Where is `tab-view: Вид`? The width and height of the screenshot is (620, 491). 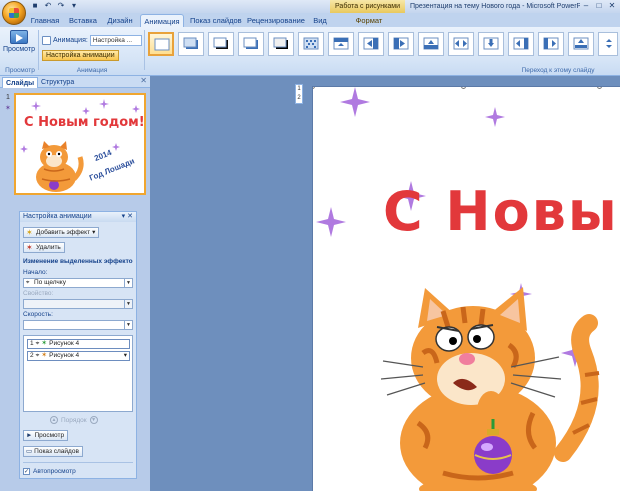 tab-view: Вид is located at coordinates (320, 20).